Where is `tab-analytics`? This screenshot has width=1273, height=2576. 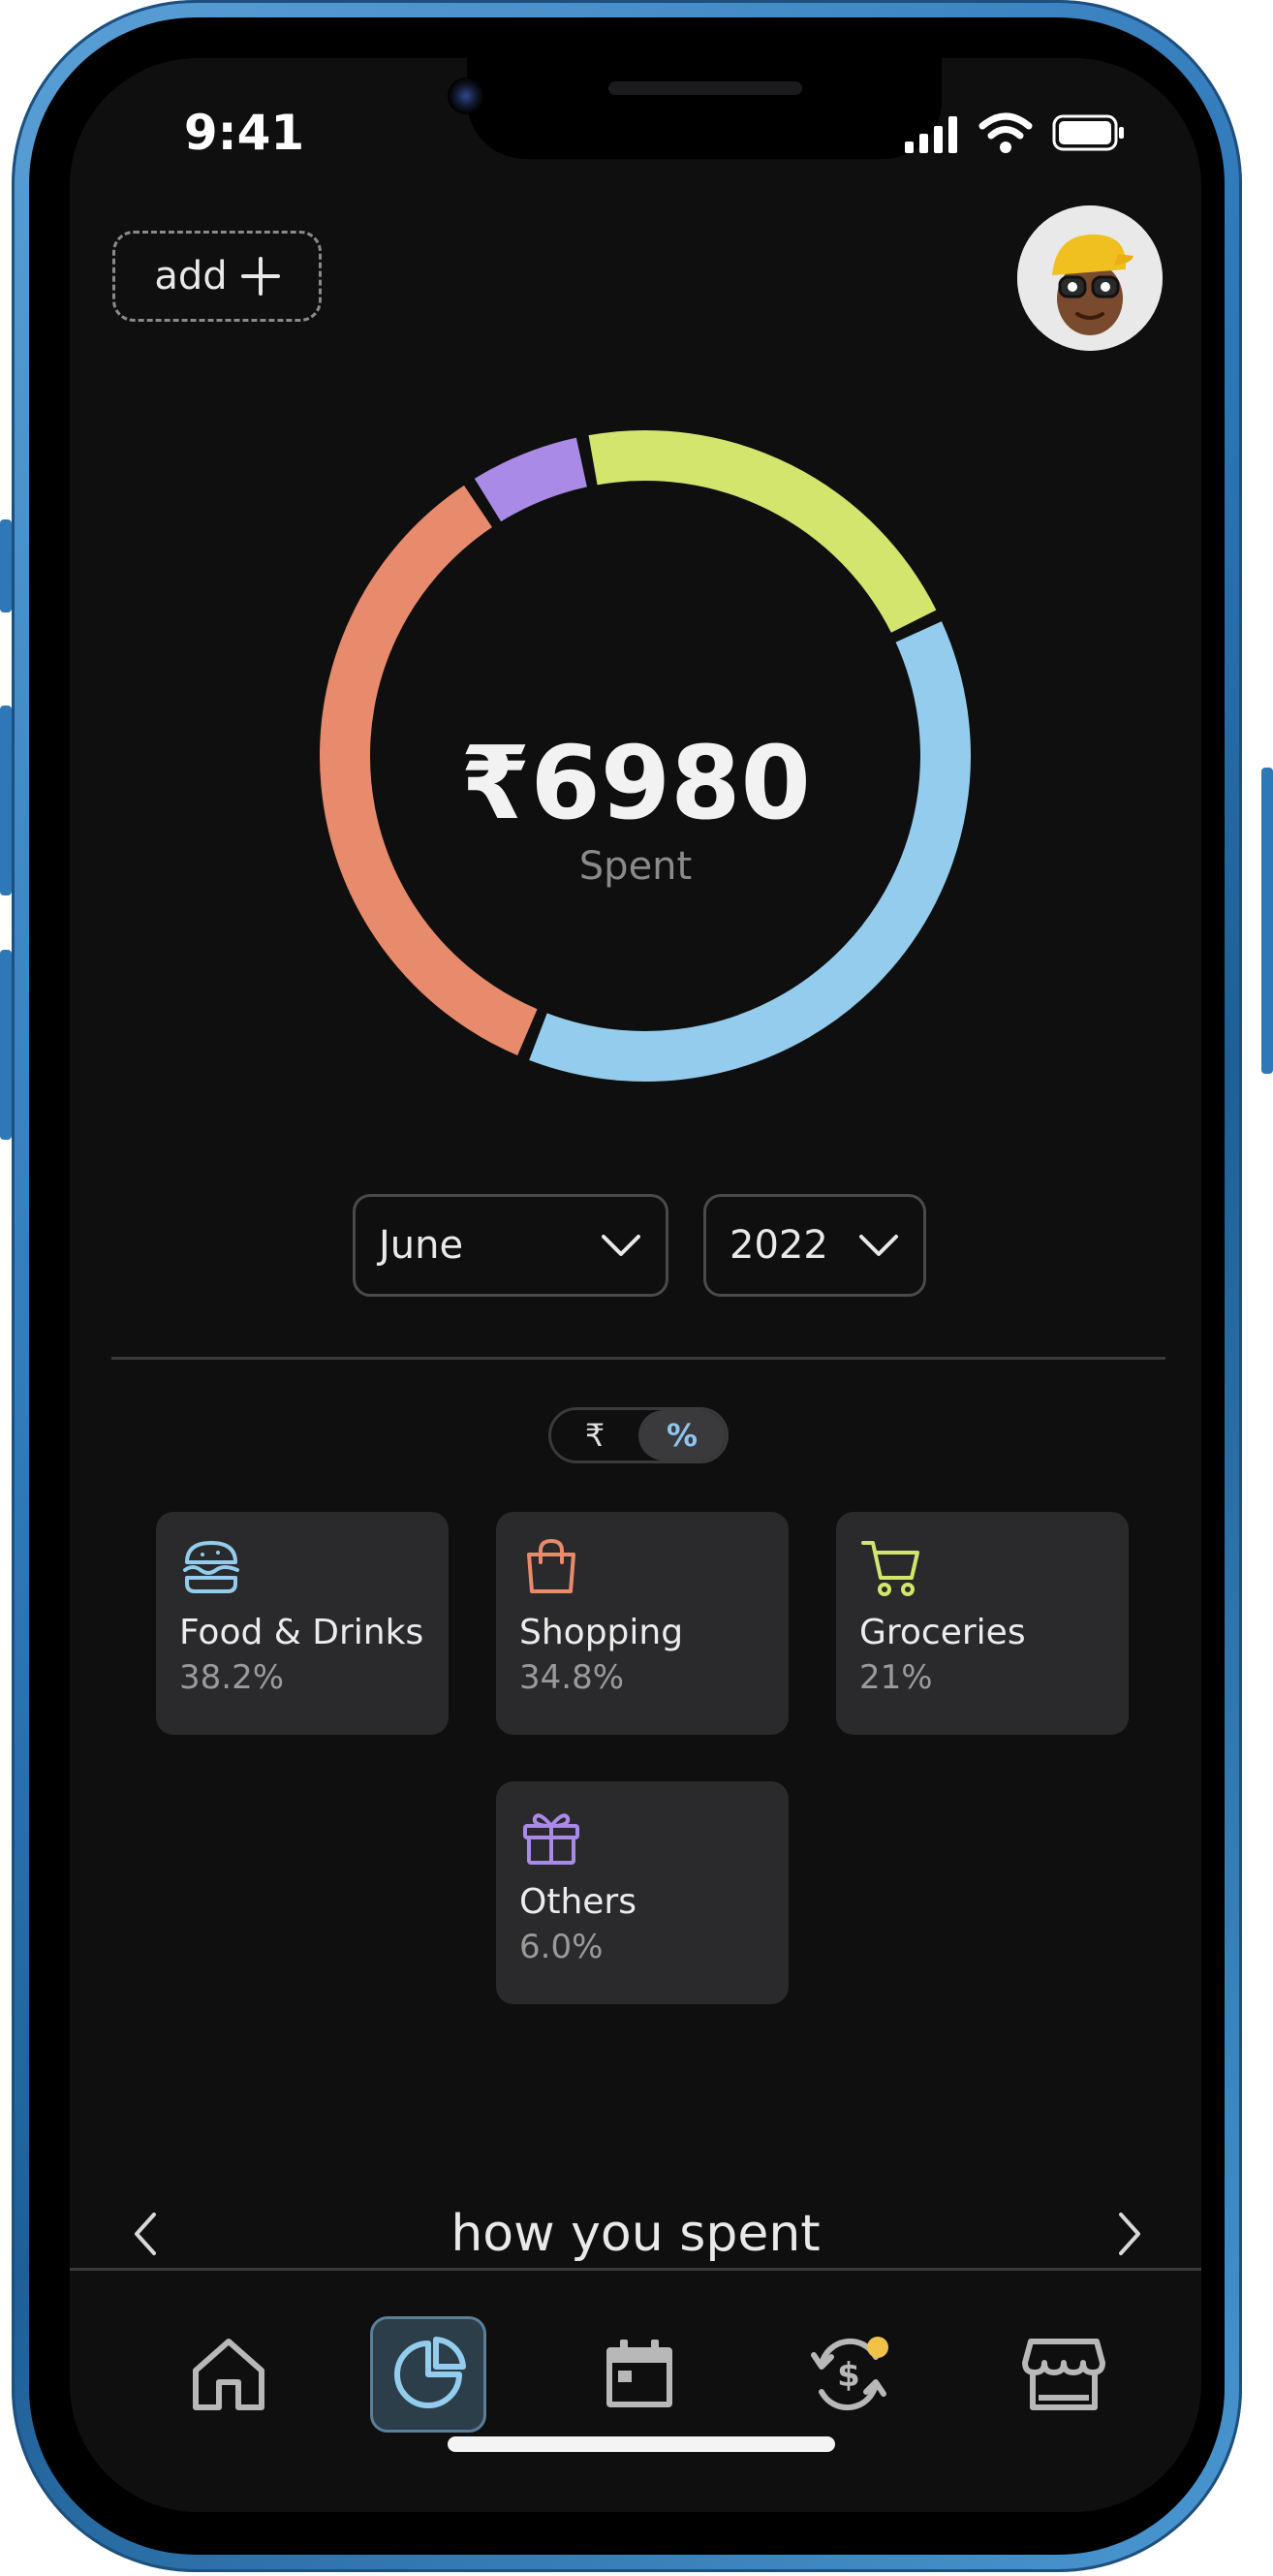 tab-analytics is located at coordinates (428, 2374).